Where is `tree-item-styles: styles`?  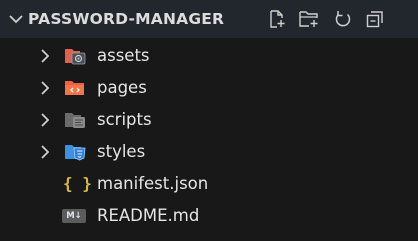
tree-item-styles: styles is located at coordinates (209, 152).